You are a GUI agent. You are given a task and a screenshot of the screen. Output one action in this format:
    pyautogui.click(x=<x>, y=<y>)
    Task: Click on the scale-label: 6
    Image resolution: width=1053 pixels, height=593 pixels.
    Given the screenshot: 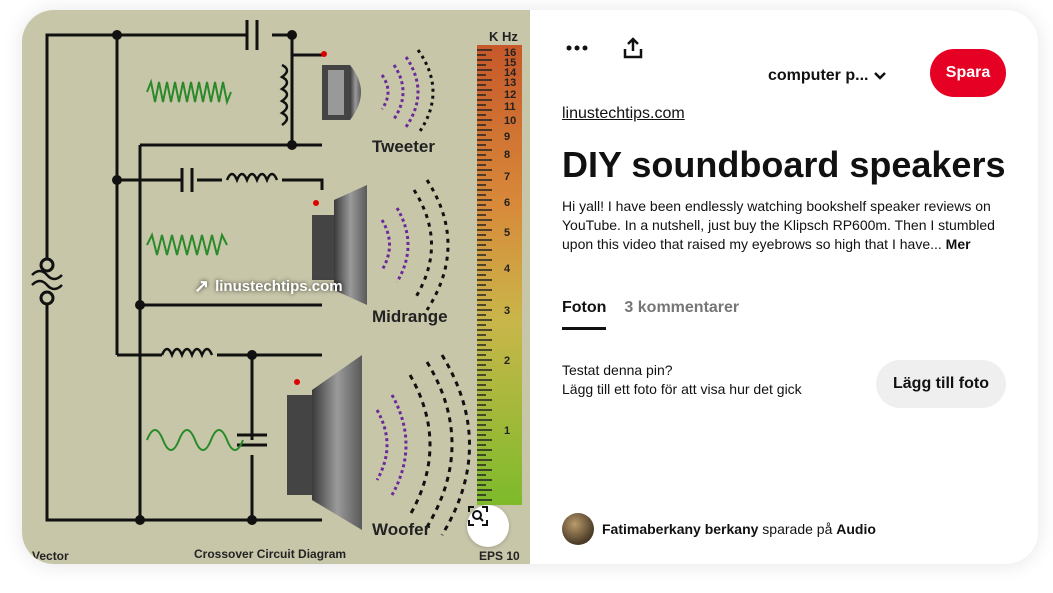 What is the action you would take?
    pyautogui.click(x=507, y=203)
    